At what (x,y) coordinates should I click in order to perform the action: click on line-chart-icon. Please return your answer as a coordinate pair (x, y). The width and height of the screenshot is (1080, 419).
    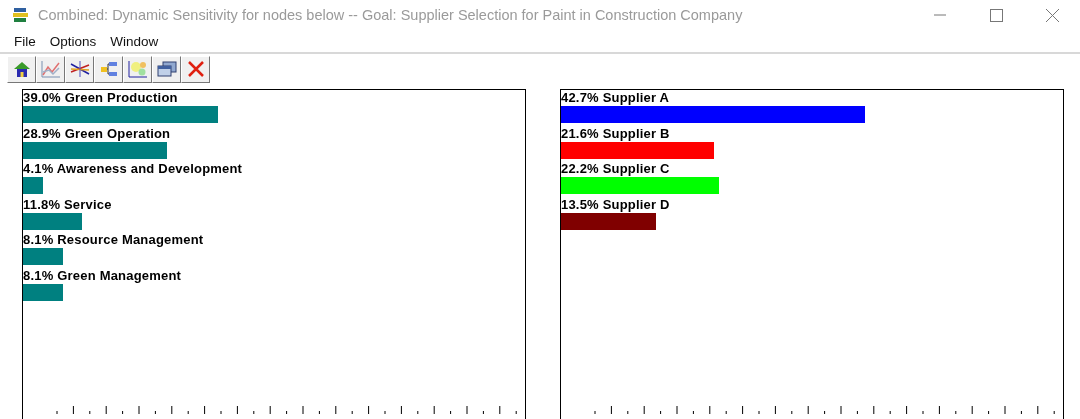
    Looking at the image, I should click on (50, 69).